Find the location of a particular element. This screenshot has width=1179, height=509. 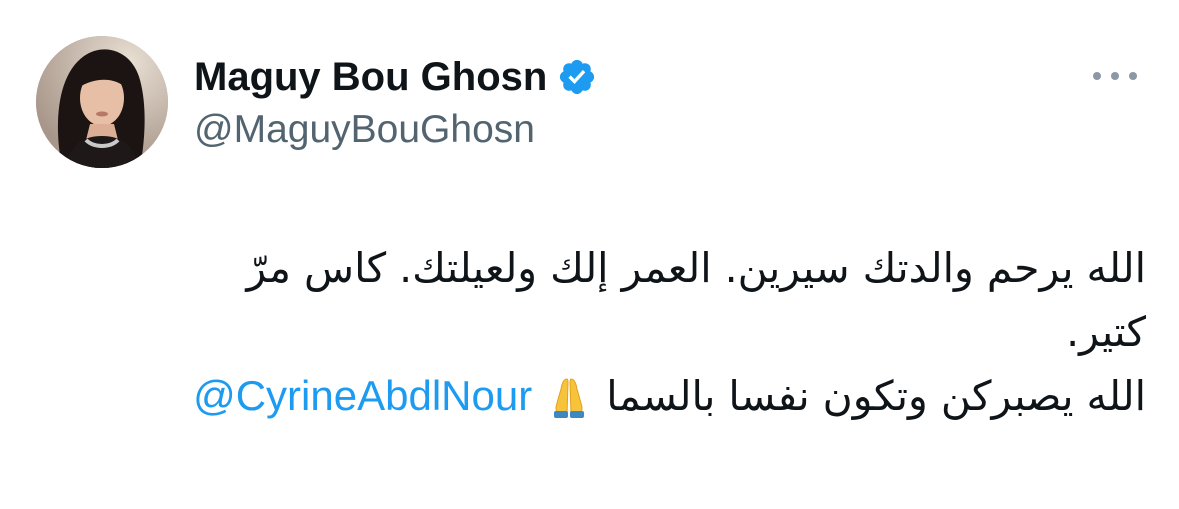

author-handle: @MaguyBouGhosn is located at coordinates (364, 130).